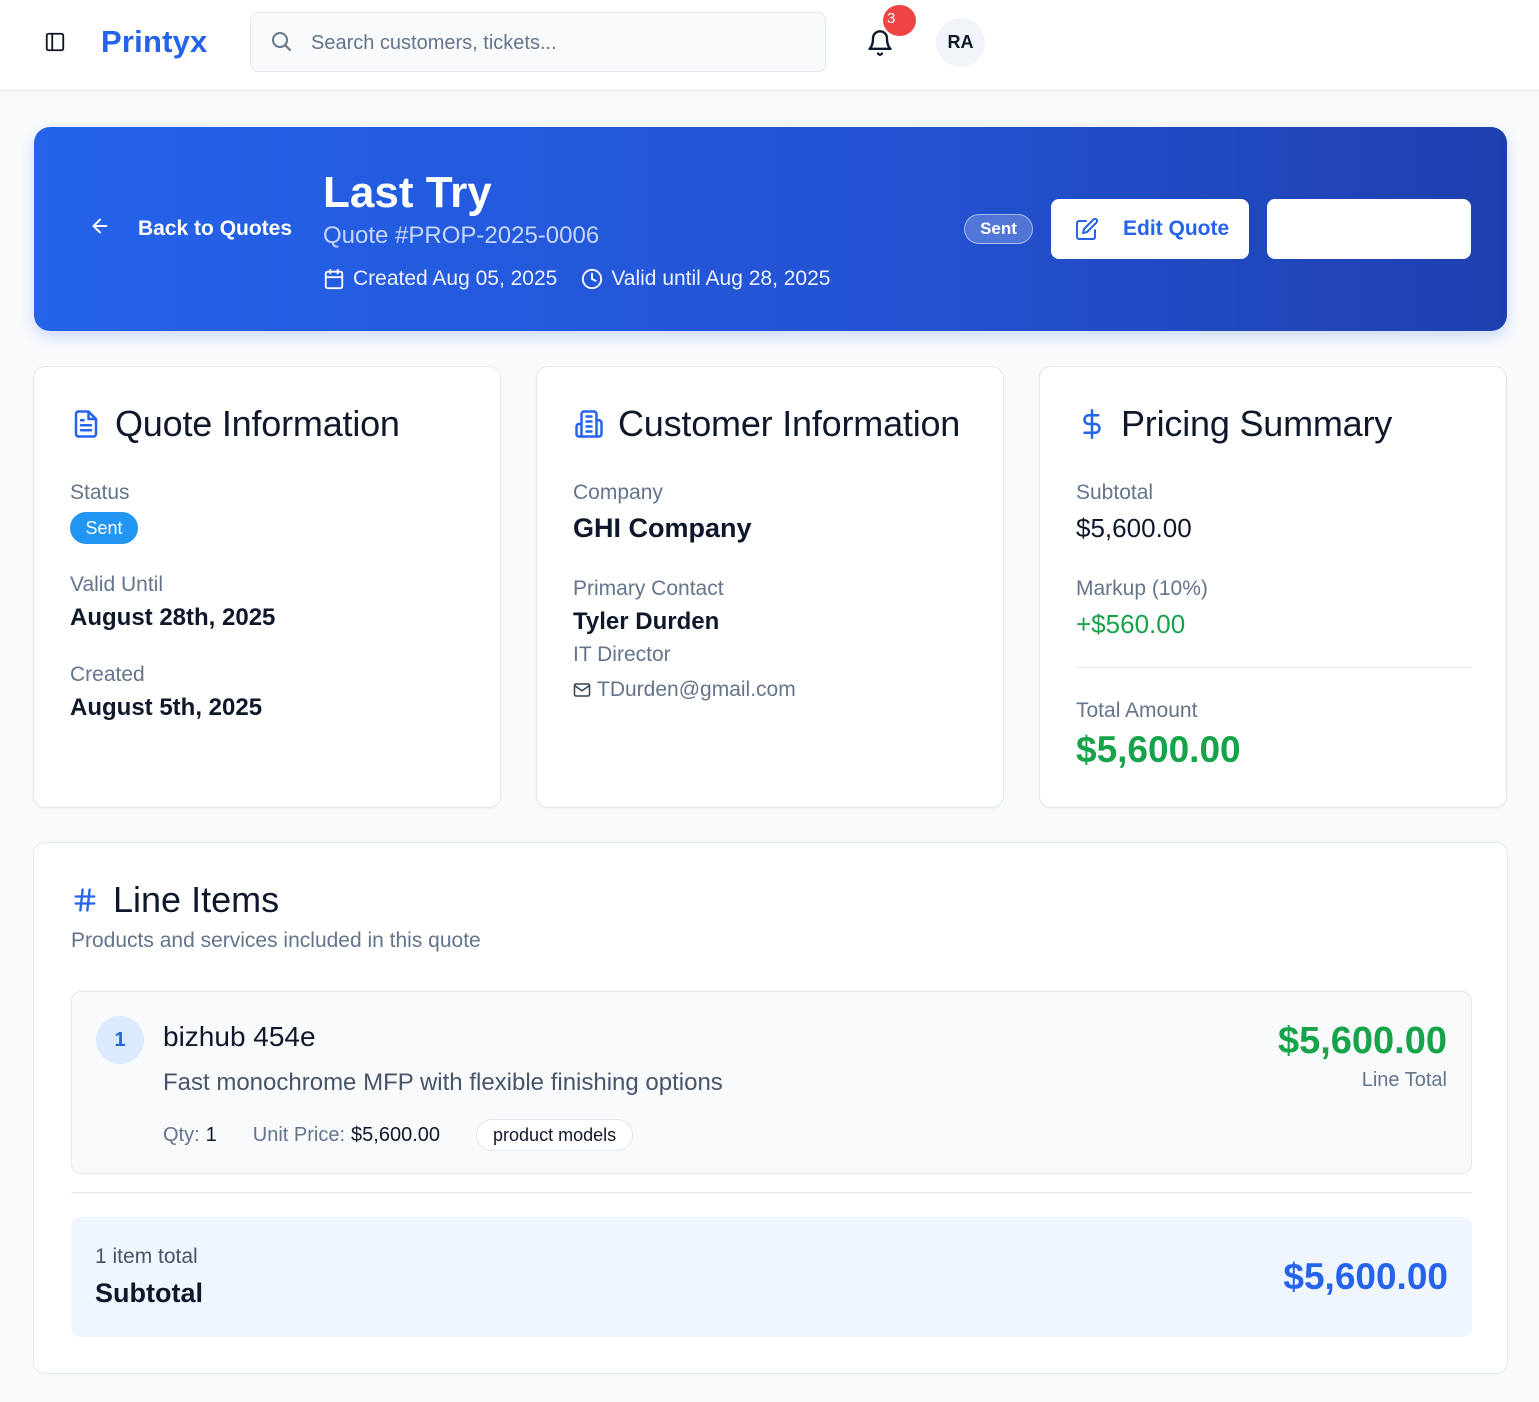  Describe the element at coordinates (455, 278) in the screenshot. I see `created-date-text: Created Aug 05, 2025` at that location.